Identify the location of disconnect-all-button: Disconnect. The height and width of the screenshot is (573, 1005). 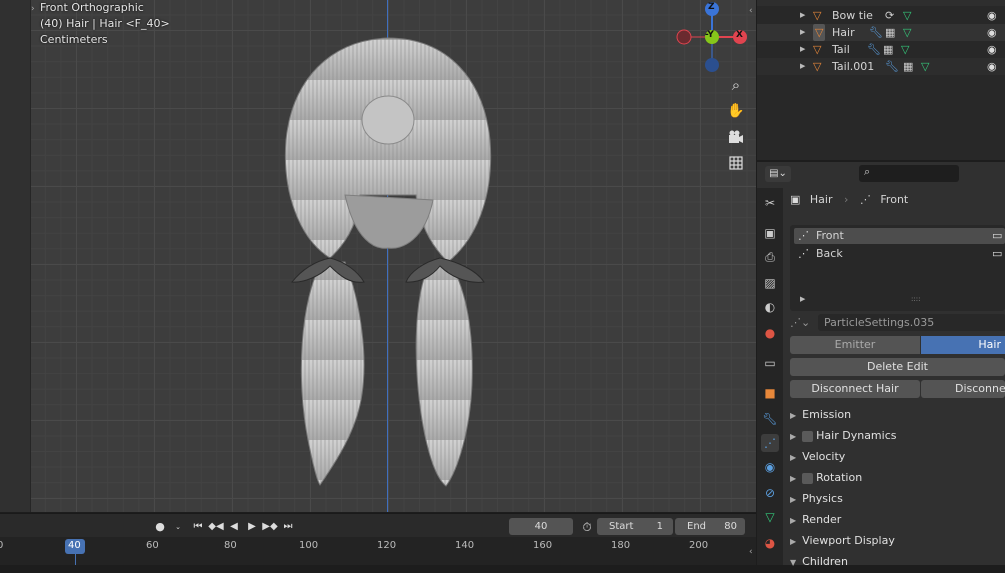
(963, 389).